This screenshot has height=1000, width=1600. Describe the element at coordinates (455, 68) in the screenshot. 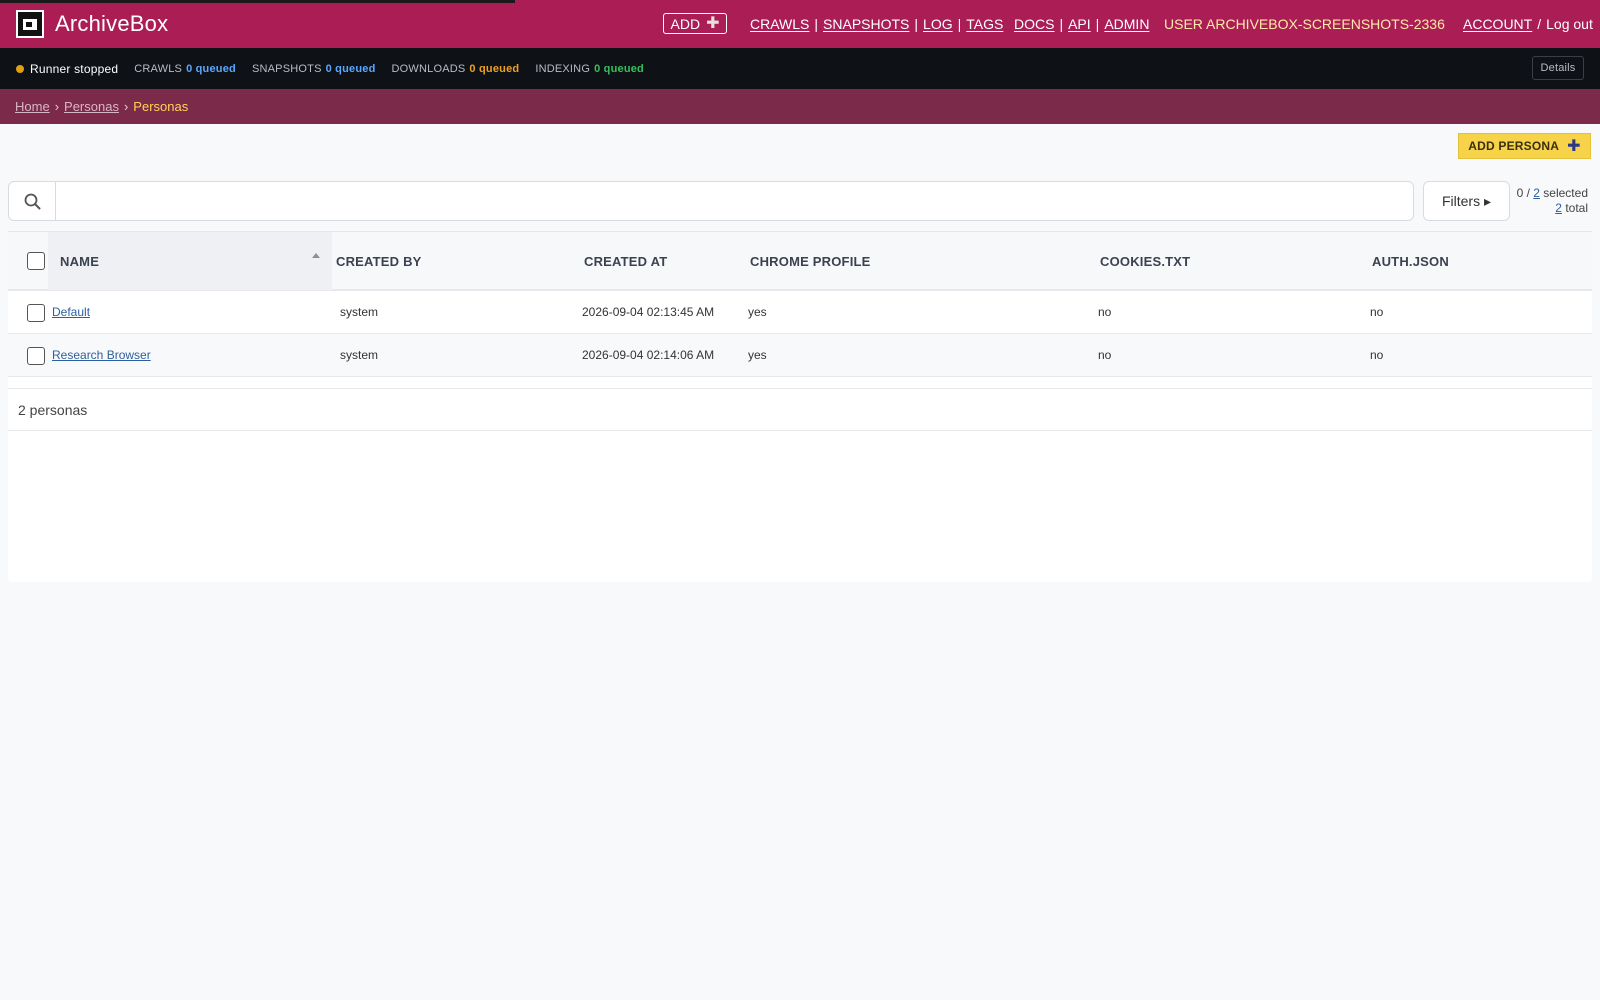

I see `queue-downloads: DOWNLOADS 0 queued` at that location.